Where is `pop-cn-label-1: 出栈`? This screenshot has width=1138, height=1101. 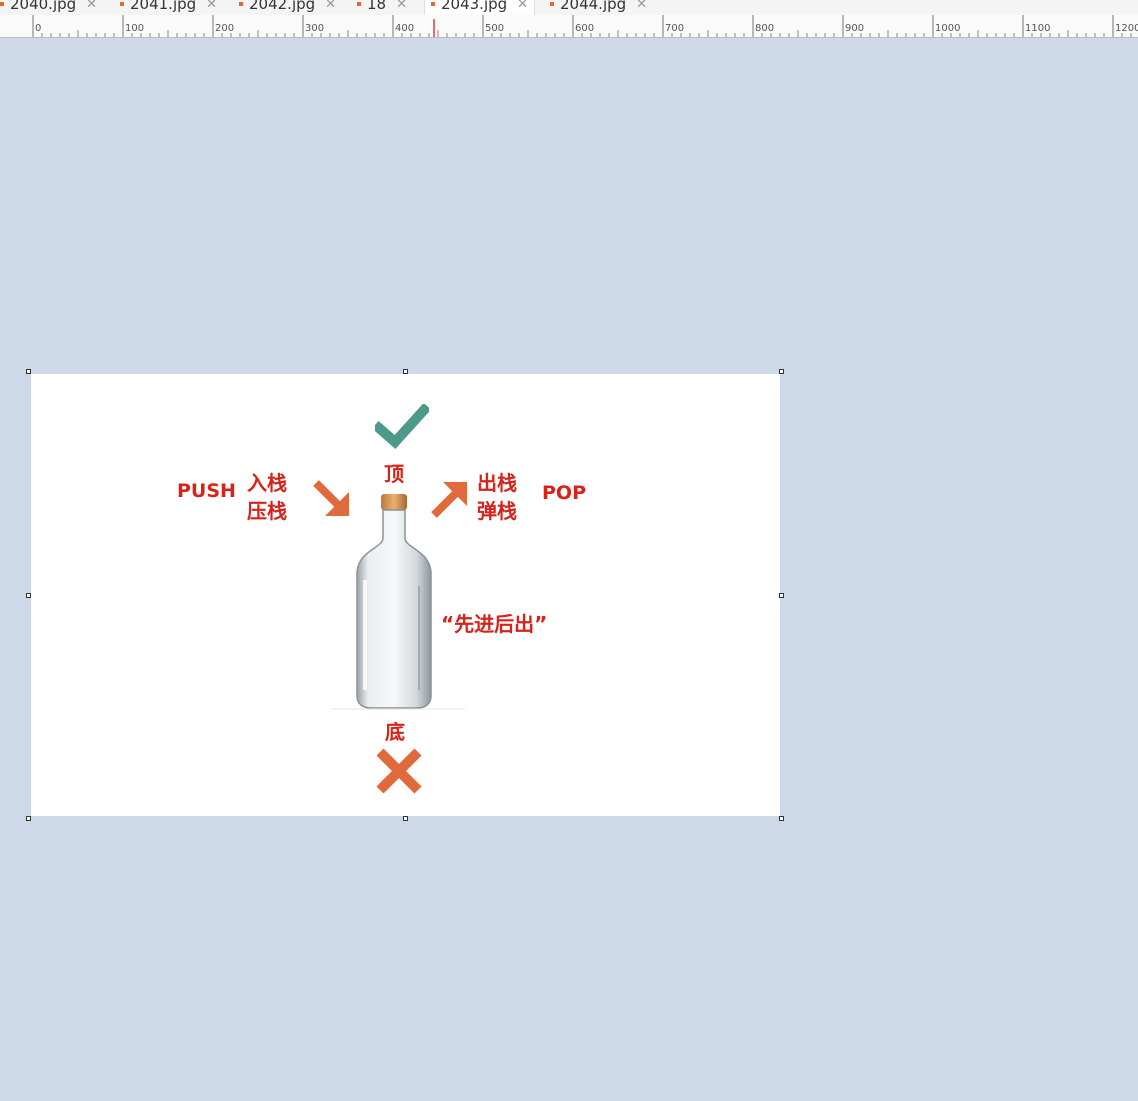
pop-cn-label-1: 出栈 is located at coordinates (497, 483).